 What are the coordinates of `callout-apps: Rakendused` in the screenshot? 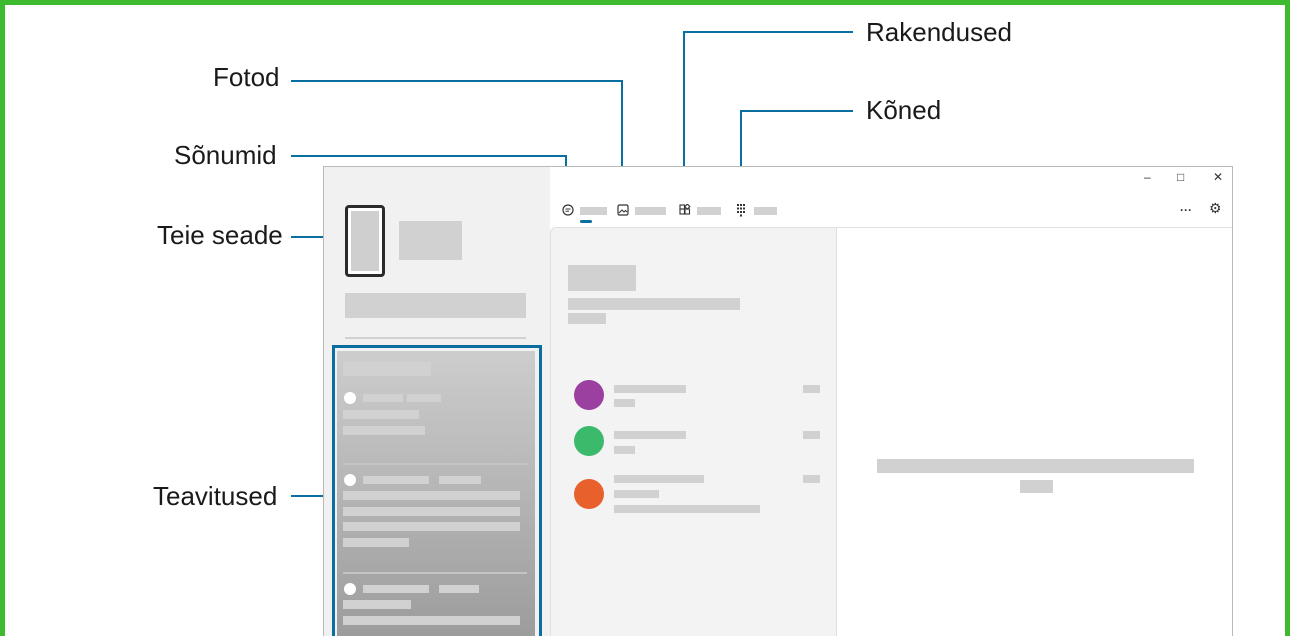 It's located at (939, 32).